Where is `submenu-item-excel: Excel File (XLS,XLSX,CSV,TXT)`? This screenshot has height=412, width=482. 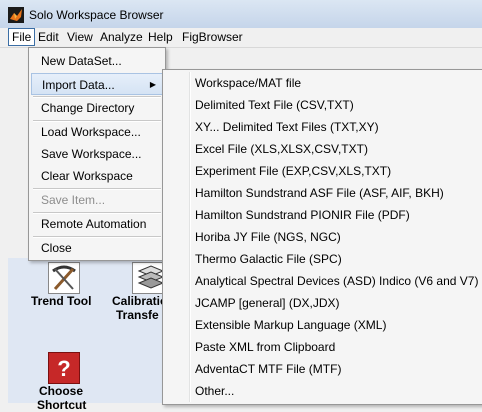 submenu-item-excel: Excel File (XLS,XLSX,CSV,TXT) is located at coordinates (322, 149).